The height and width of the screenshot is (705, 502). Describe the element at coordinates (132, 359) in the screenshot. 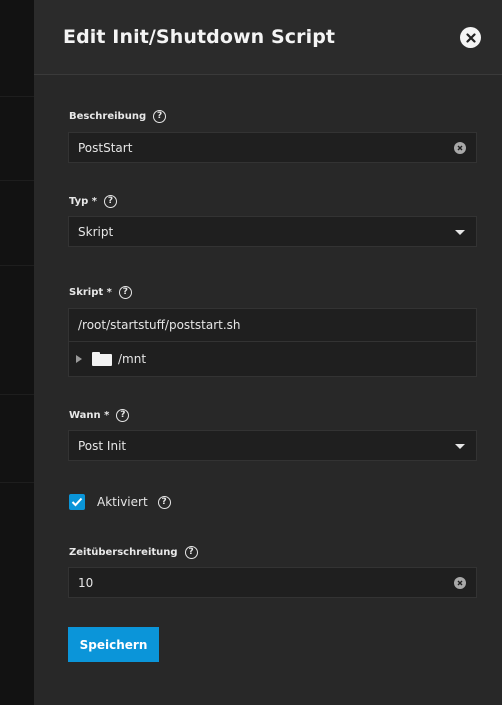

I see `tree-node-label: /mnt` at that location.